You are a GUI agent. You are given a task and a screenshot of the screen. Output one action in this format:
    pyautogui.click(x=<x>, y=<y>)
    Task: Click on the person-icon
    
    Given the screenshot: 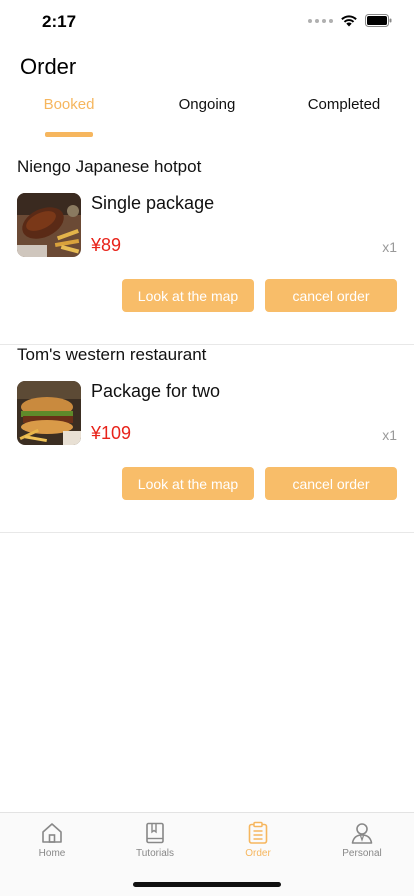 What is the action you would take?
    pyautogui.click(x=362, y=833)
    